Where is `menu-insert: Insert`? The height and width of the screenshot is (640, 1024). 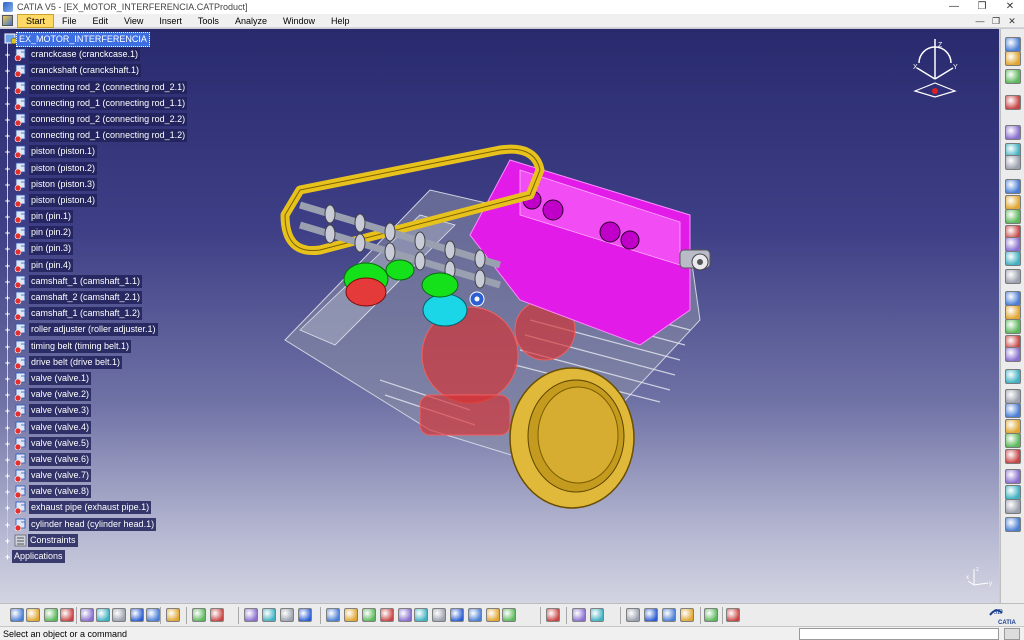
menu-insert: Insert is located at coordinates (170, 21).